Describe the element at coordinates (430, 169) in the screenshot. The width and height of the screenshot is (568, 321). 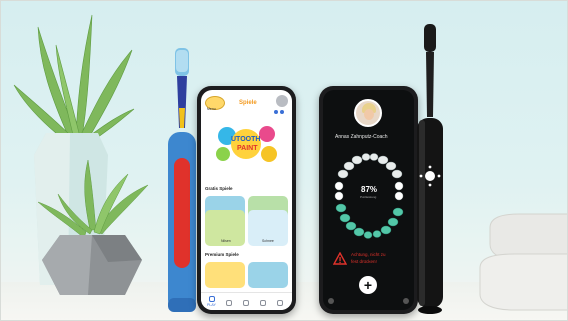
I see `electric-toothbrush` at that location.